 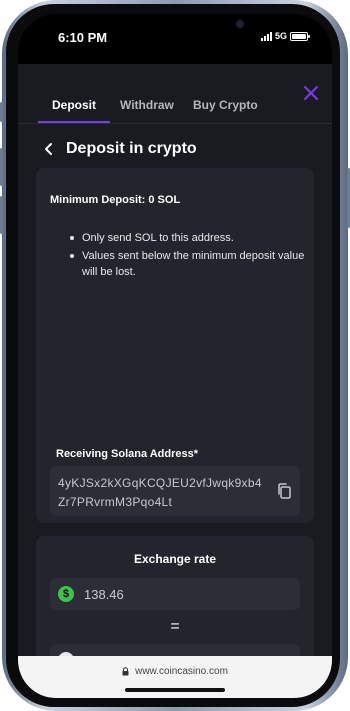 What do you see at coordinates (147, 105) in the screenshot?
I see `tab-withdraw: Withdraw` at bounding box center [147, 105].